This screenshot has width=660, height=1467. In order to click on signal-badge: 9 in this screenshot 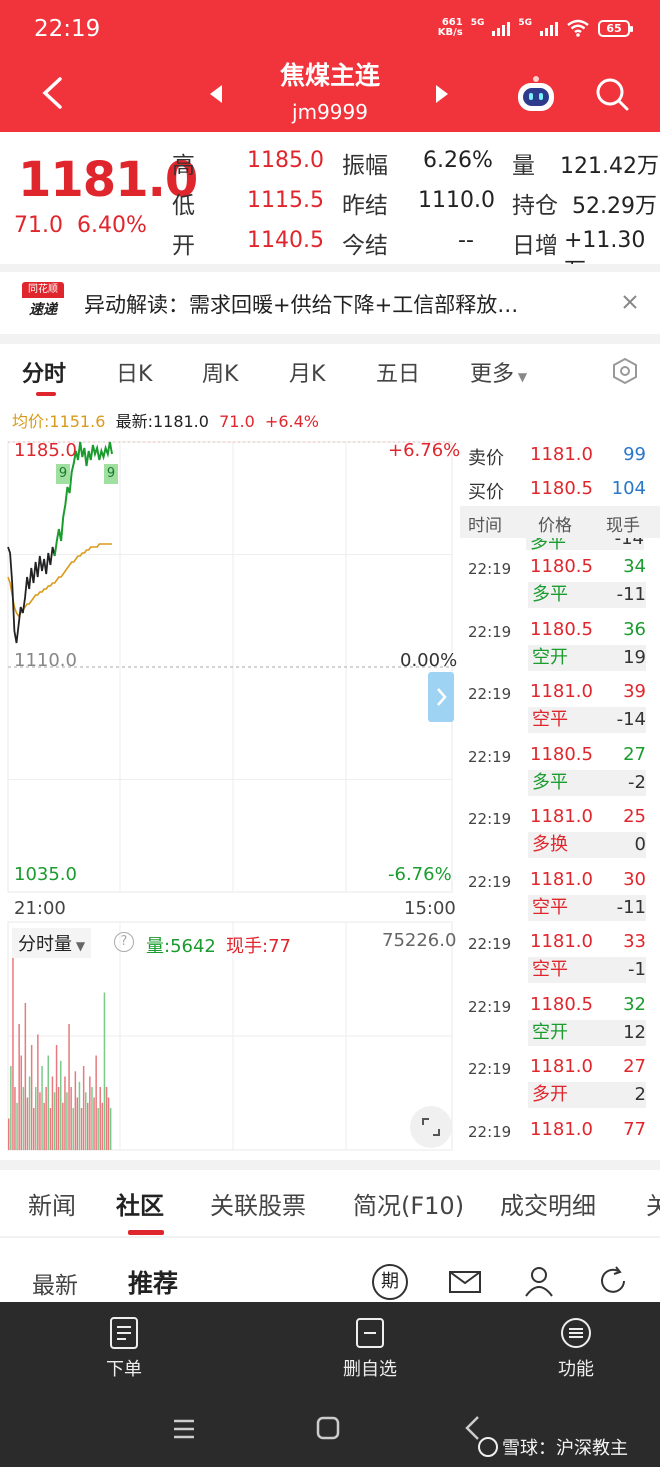, I will do `click(63, 474)`.